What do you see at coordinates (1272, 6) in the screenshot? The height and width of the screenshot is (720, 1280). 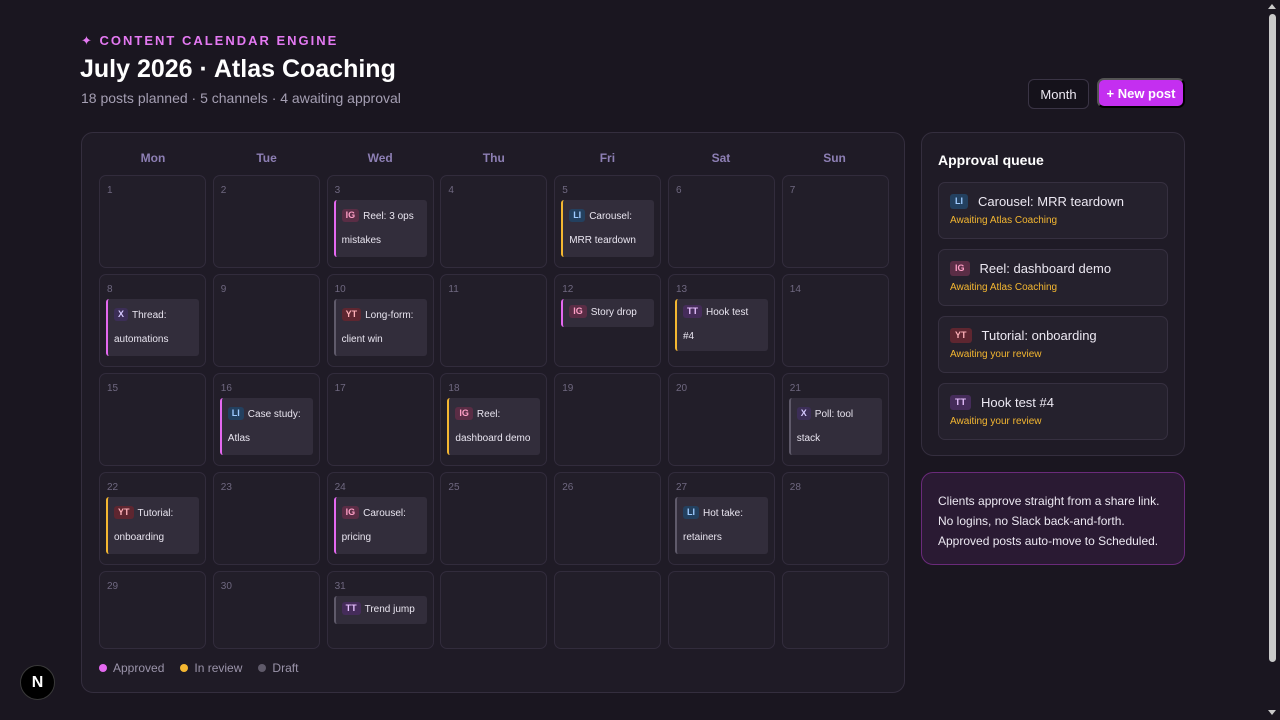 I see `scroll-up-arrow` at bounding box center [1272, 6].